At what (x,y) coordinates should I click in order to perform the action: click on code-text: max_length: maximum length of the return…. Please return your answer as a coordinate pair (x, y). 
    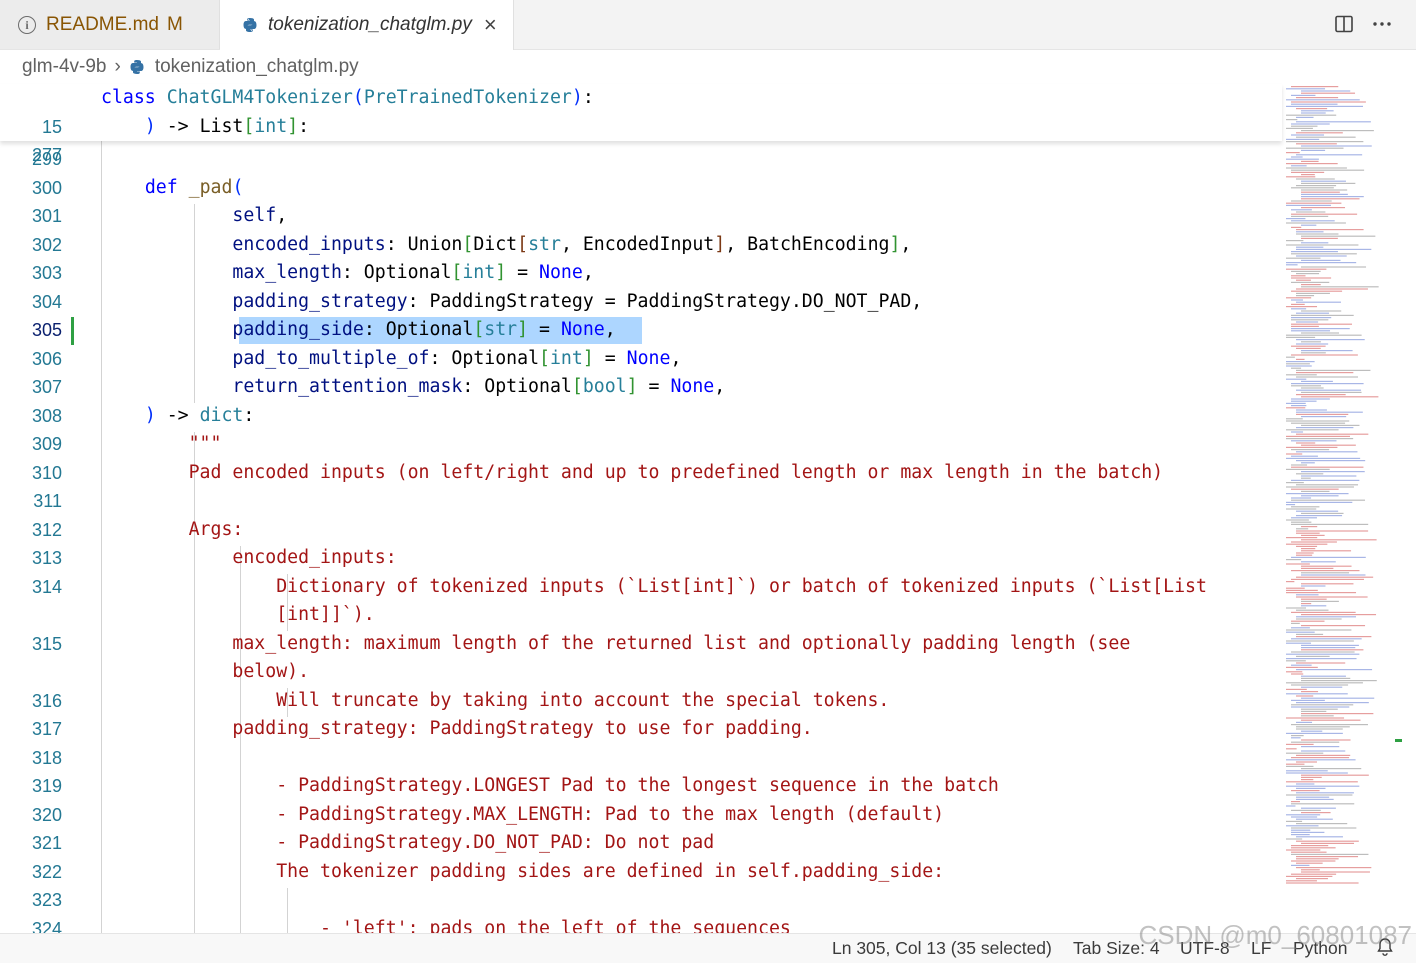
    Looking at the image, I should click on (616, 643).